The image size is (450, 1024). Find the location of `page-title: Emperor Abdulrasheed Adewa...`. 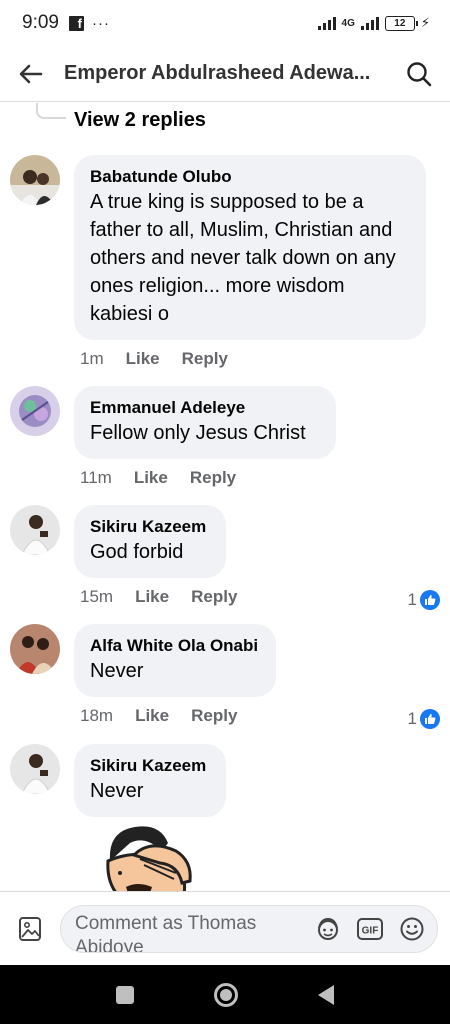

page-title: Emperor Abdulrasheed Adewa... is located at coordinates (227, 73).